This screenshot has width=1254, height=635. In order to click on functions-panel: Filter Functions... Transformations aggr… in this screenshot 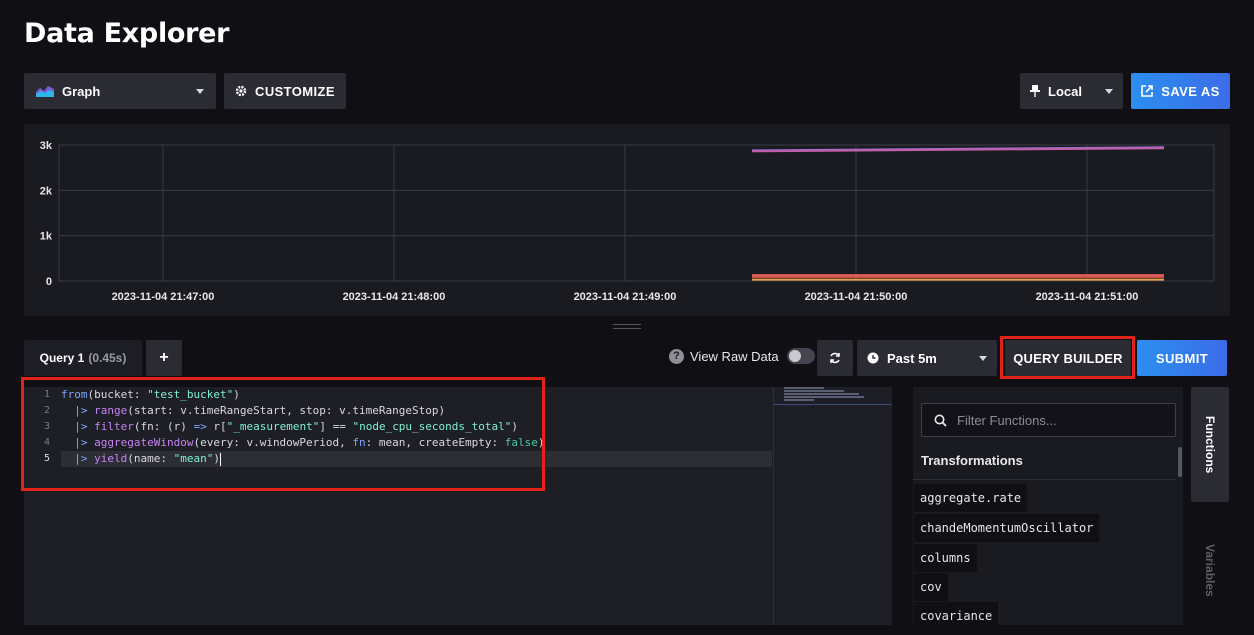, I will do `click(1048, 506)`.